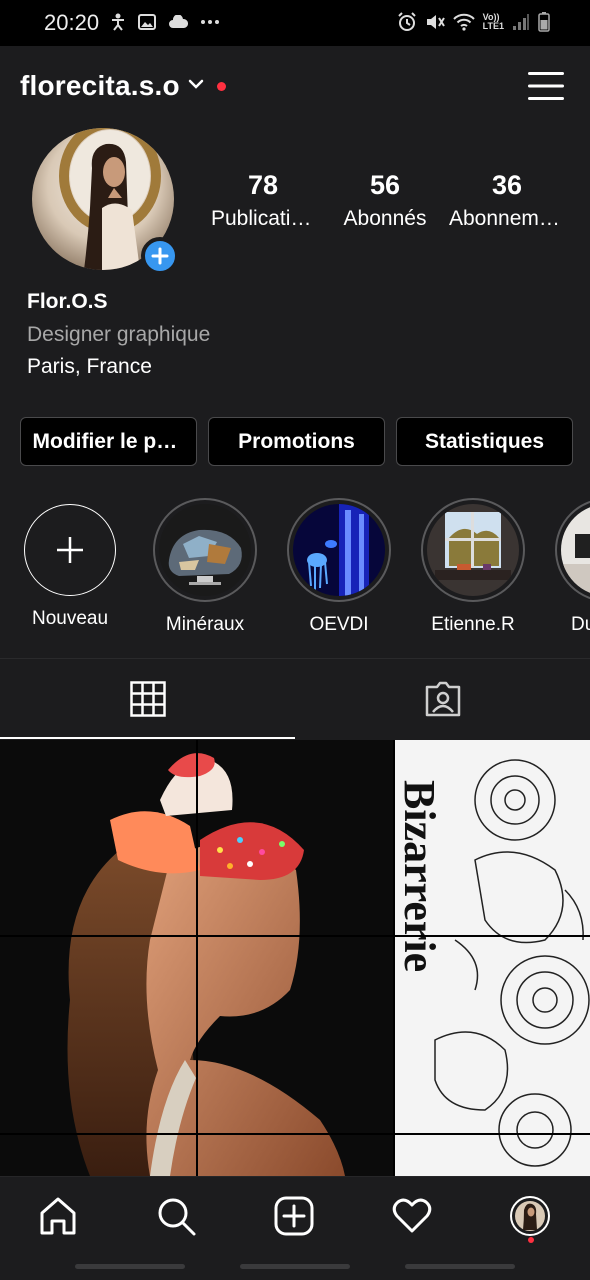 The height and width of the screenshot is (1280, 590). Describe the element at coordinates (406, 21) in the screenshot. I see `alarm-icon` at that location.